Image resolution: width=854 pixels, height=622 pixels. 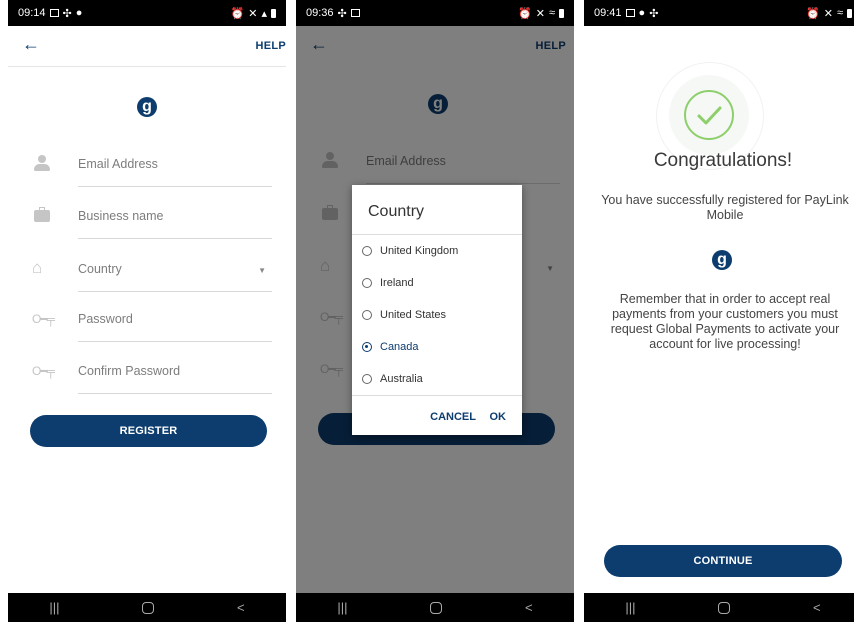 I want to click on clock: 09:36, so click(x=320, y=13).